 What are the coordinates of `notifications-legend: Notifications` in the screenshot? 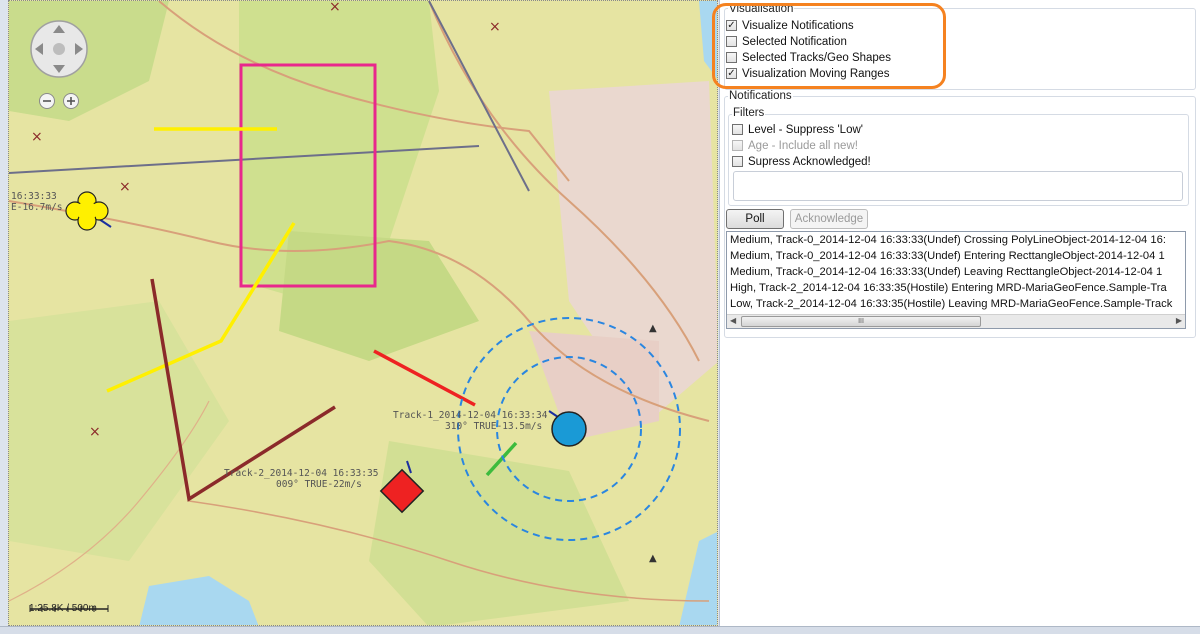 It's located at (760, 96).